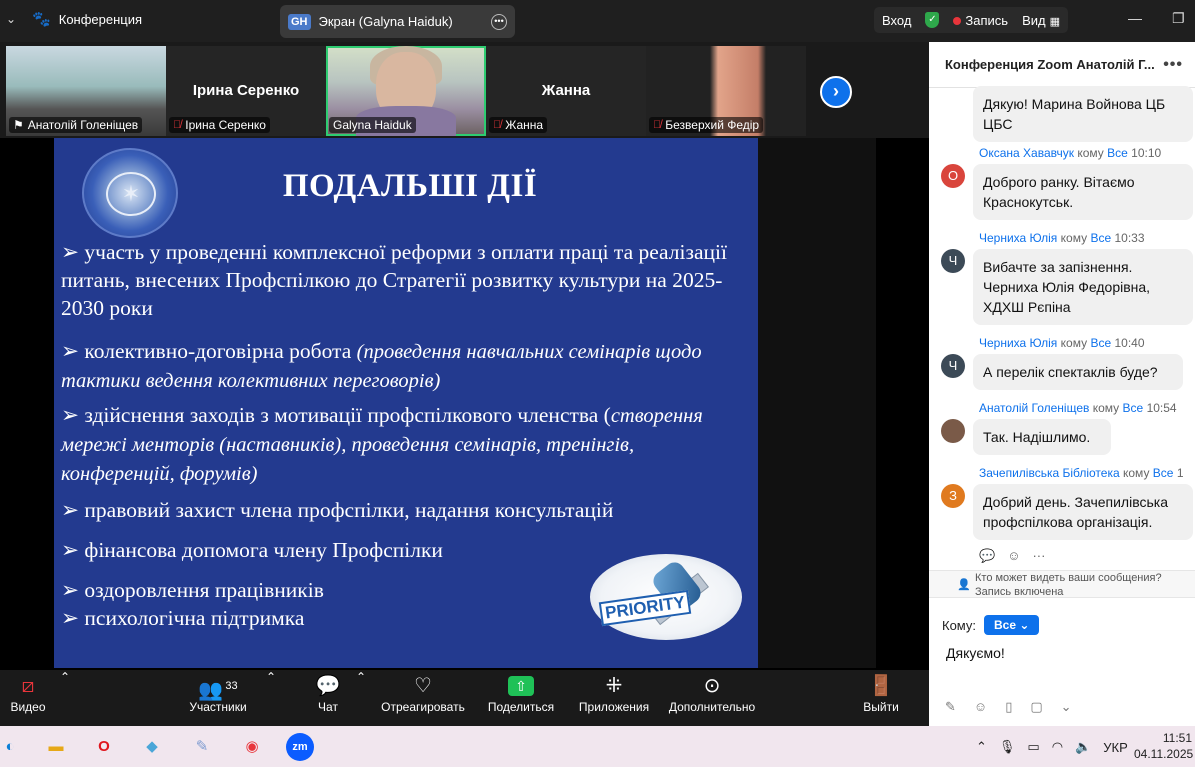  Describe the element at coordinates (712, 125) in the screenshot. I see `participant-name: Безверхий Федір` at that location.